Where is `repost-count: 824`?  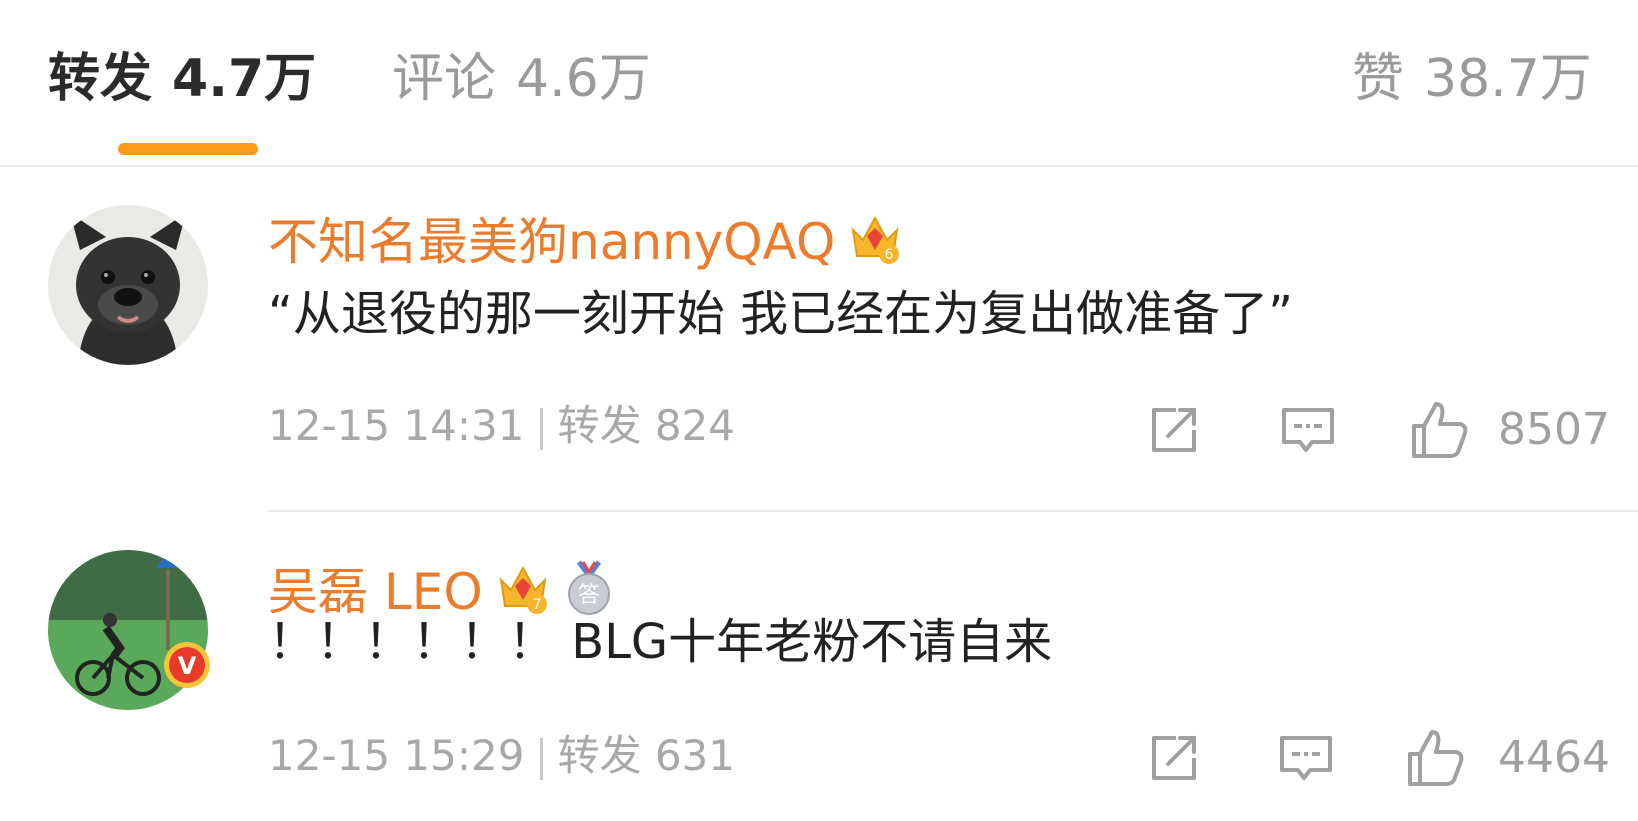
repost-count: 824 is located at coordinates (694, 425).